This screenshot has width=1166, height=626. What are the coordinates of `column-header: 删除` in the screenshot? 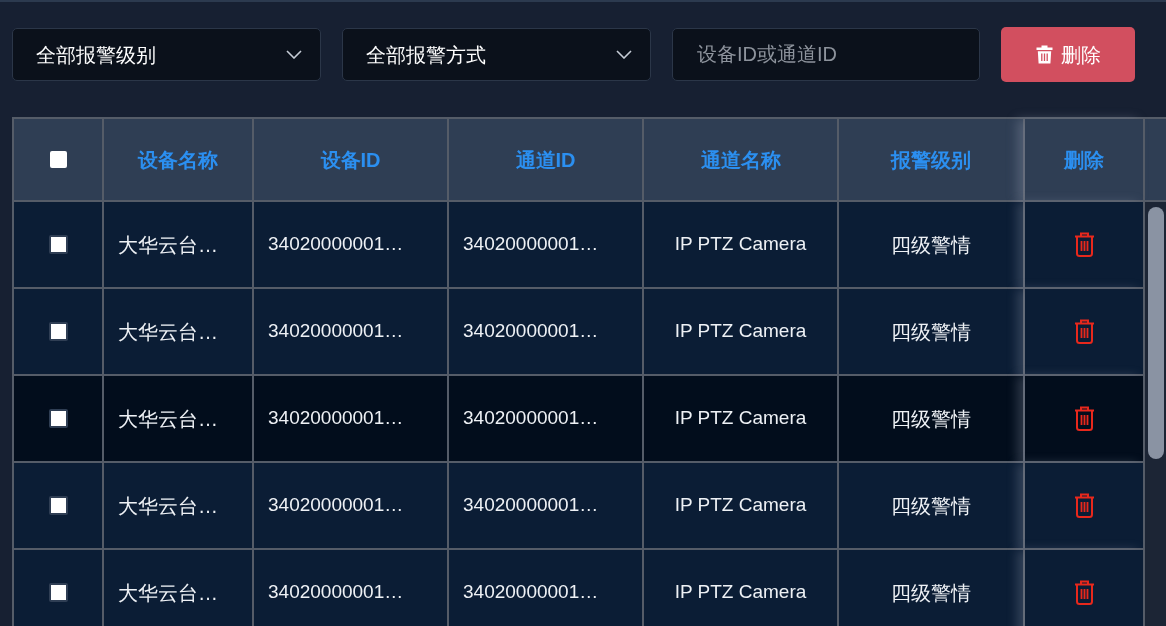 It's located at (1084, 160).